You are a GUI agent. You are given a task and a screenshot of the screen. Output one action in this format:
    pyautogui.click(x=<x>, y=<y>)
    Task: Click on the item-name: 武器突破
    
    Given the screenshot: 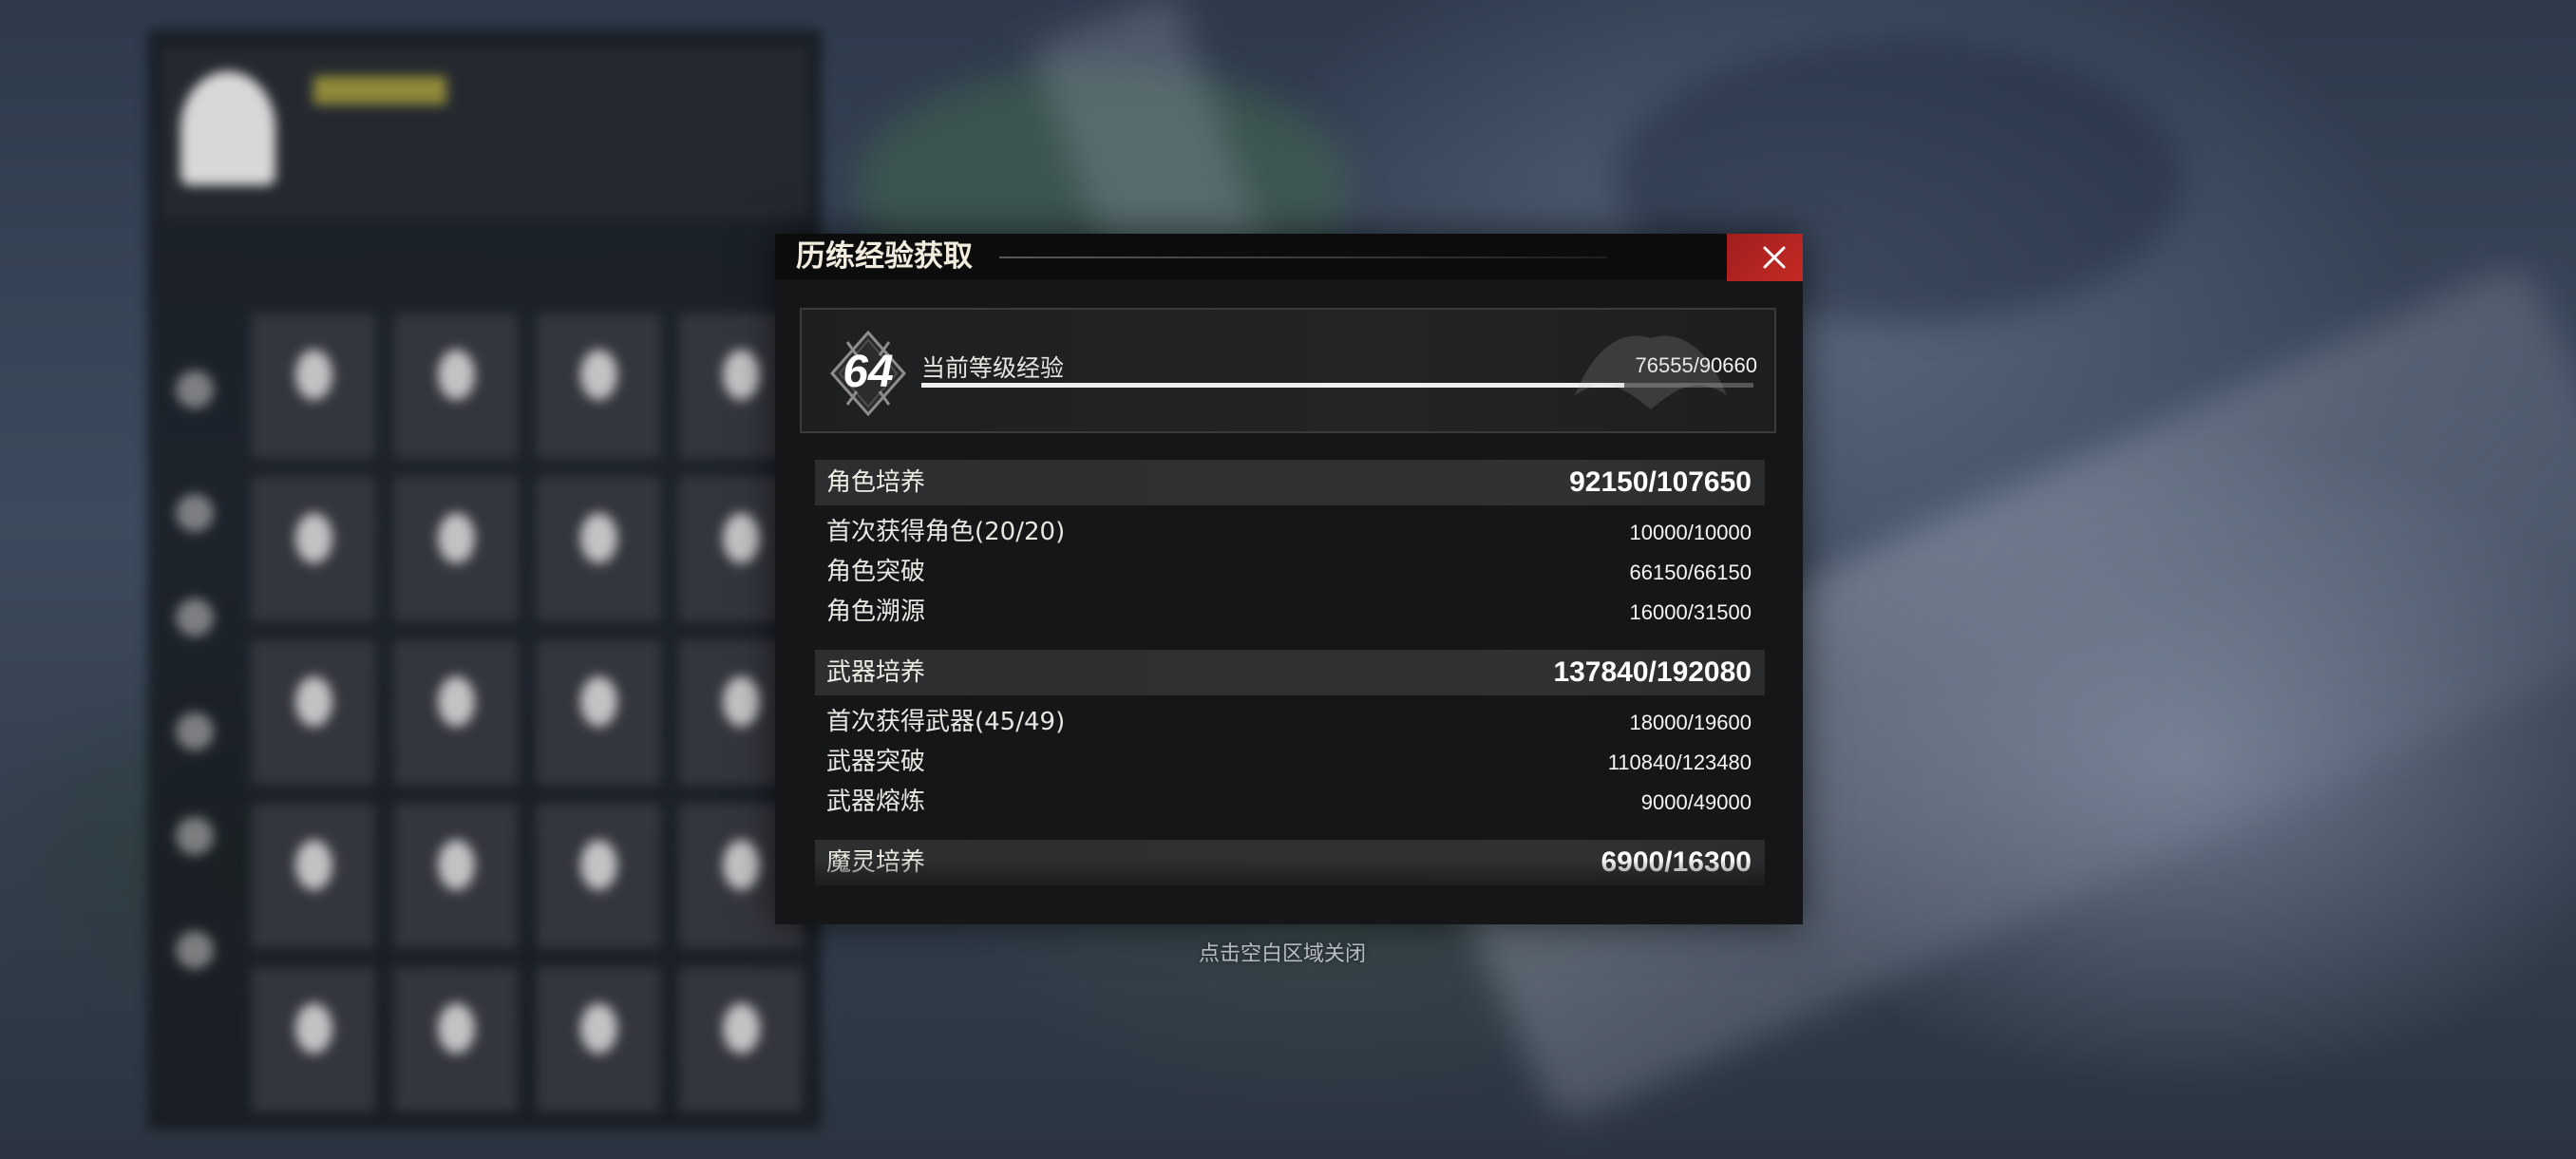 What is the action you would take?
    pyautogui.click(x=876, y=762)
    